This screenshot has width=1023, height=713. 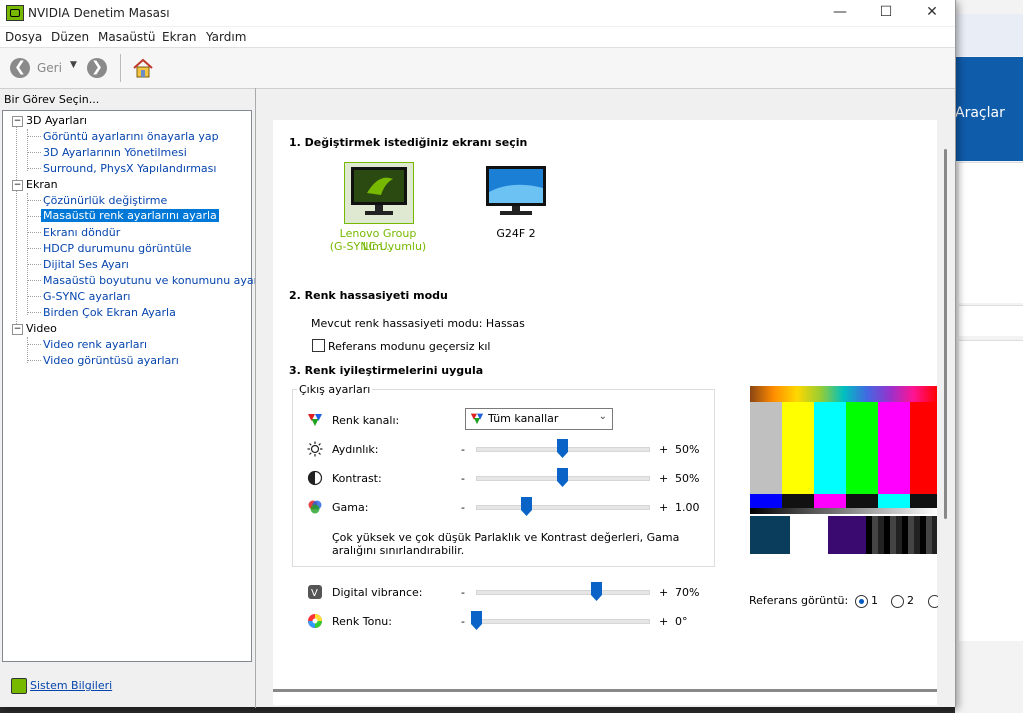 What do you see at coordinates (42, 184) in the screenshot?
I see `tree-cat-ekran: Ekran` at bounding box center [42, 184].